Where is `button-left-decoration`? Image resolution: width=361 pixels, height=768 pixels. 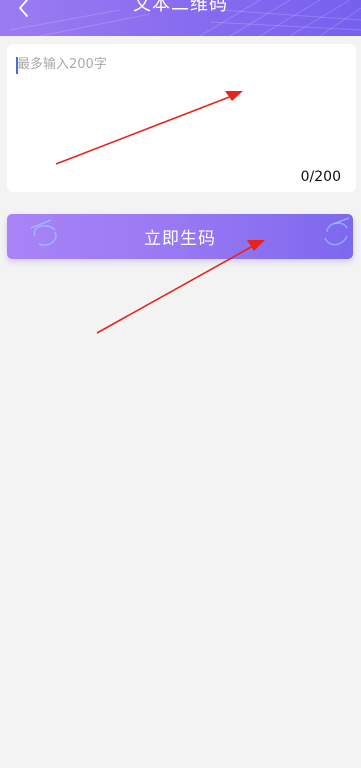 button-left-decoration is located at coordinates (43, 232).